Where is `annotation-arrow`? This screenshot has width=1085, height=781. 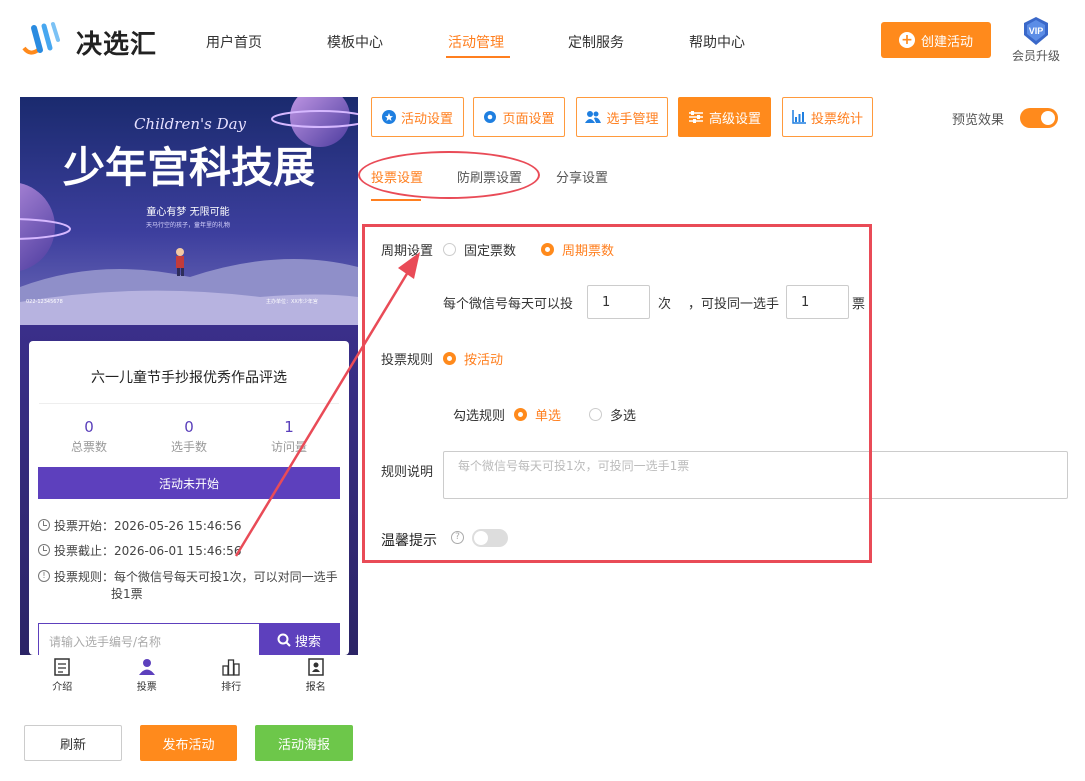
annotation-arrow is located at coordinates (327, 404).